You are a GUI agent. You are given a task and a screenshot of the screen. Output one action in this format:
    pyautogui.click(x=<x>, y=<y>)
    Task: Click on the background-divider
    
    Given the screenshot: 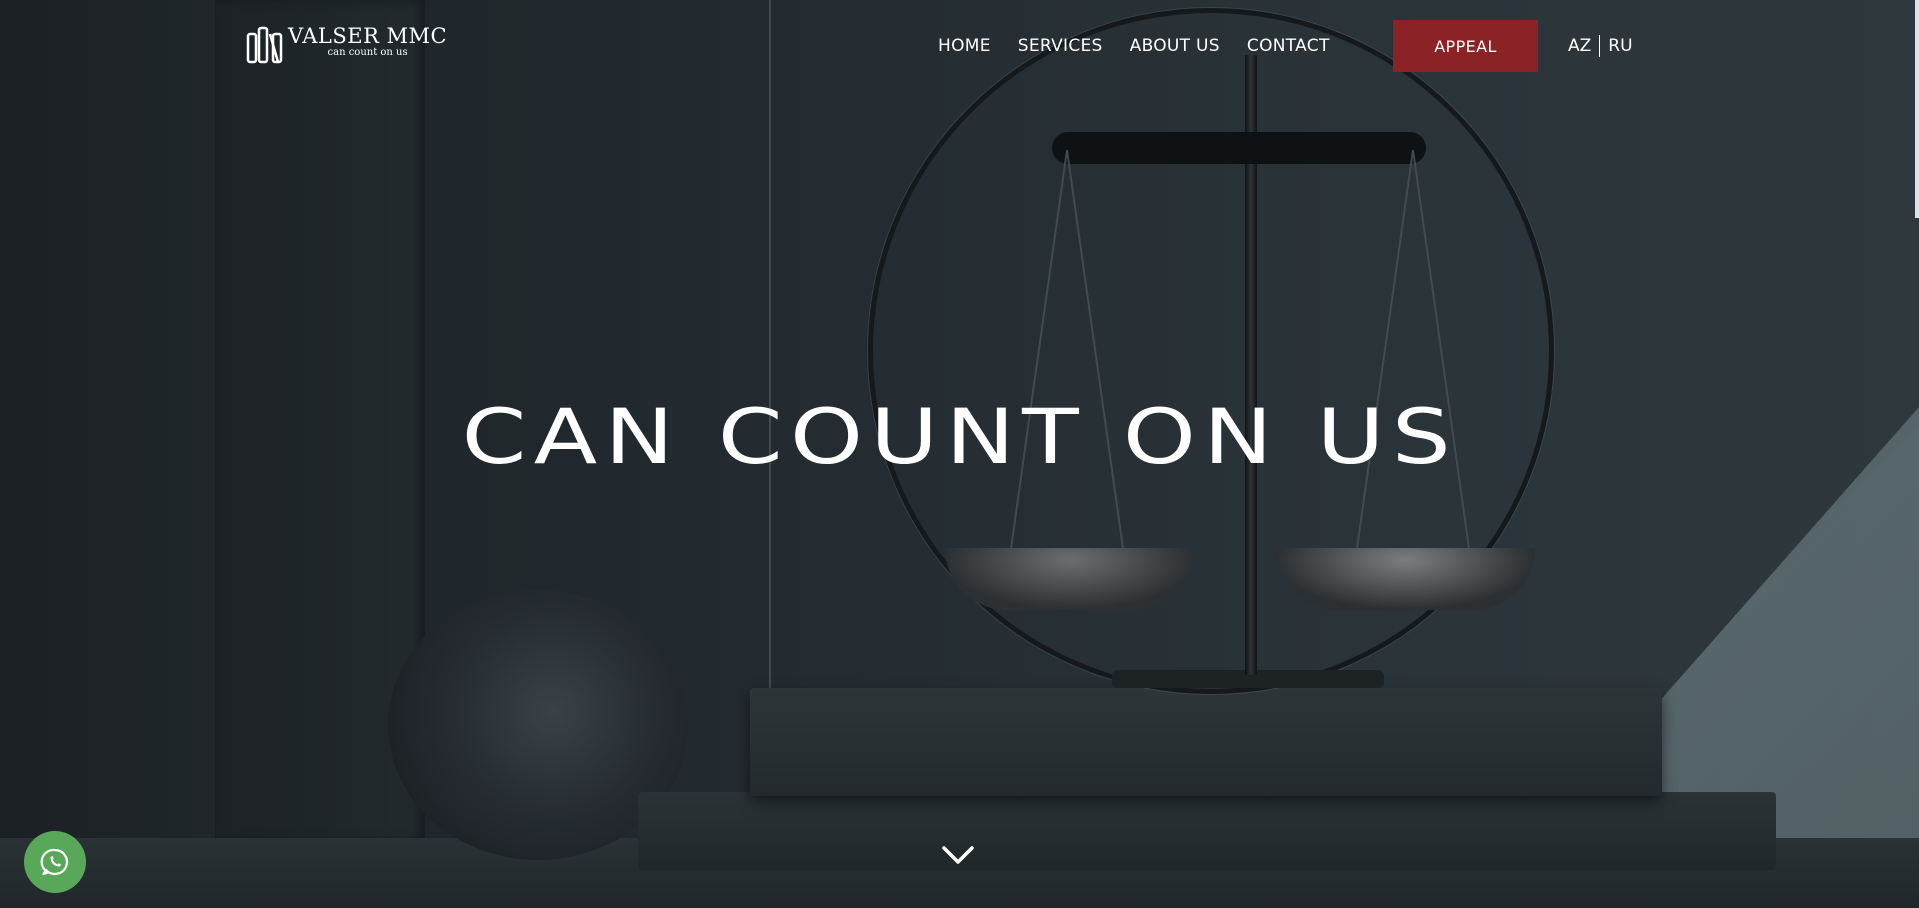 What is the action you would take?
    pyautogui.click(x=770, y=345)
    